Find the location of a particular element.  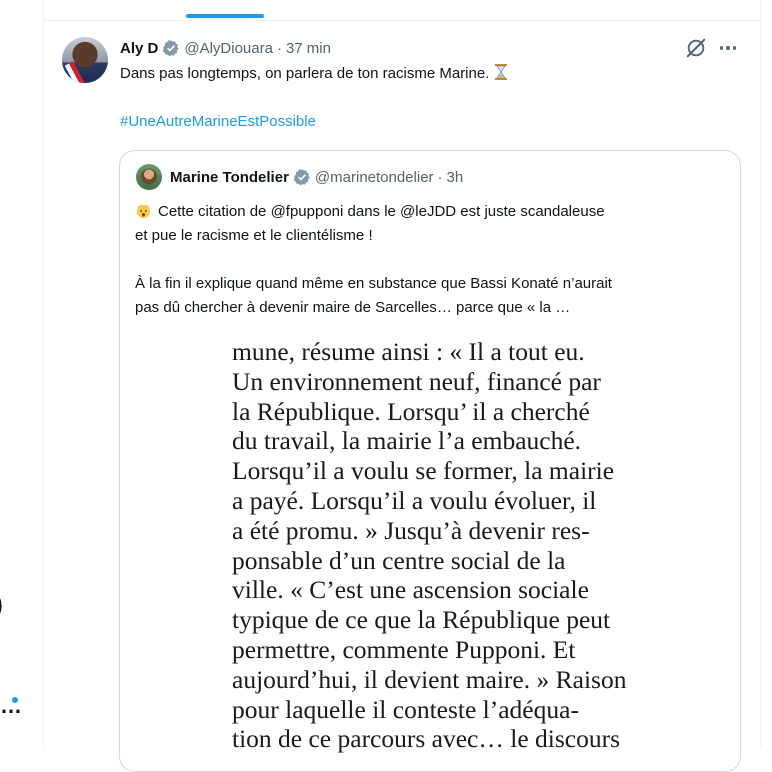

quoted-tweet-header: Marine Tondelier @marinetondelier · 3h is located at coordinates (316, 177).